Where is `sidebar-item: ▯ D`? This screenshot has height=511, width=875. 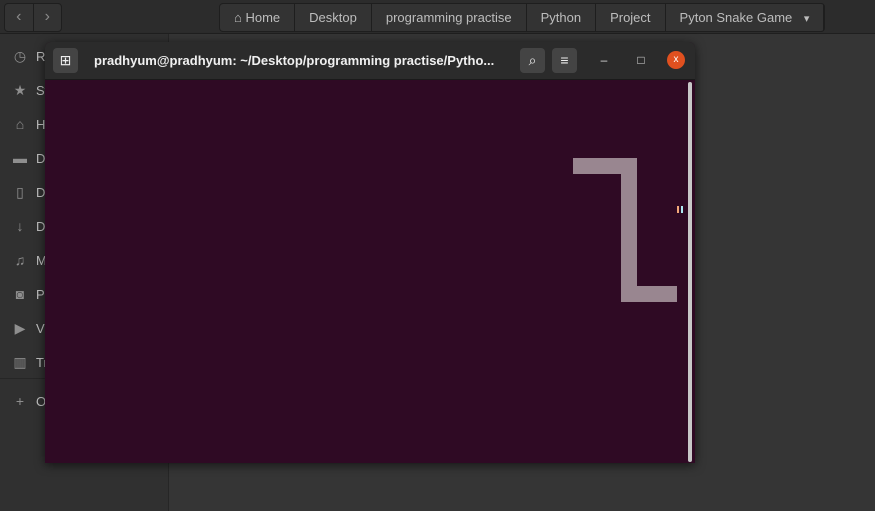
sidebar-item: ▯ D is located at coordinates (28, 192).